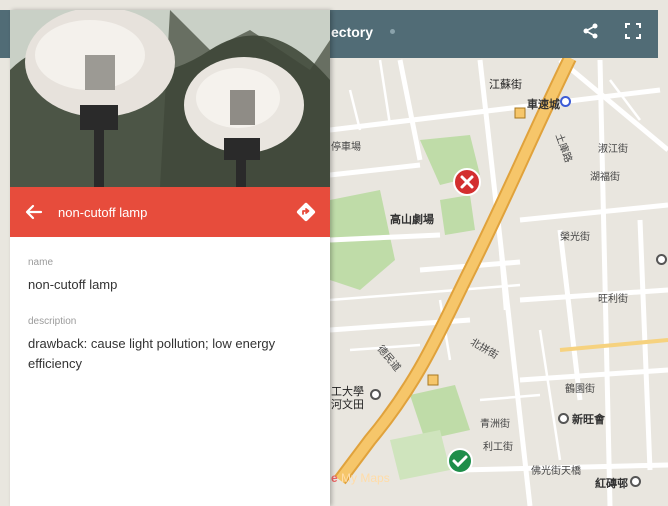  Describe the element at coordinates (73, 284) in the screenshot. I see `name-value: non-cutoff lamp` at that location.